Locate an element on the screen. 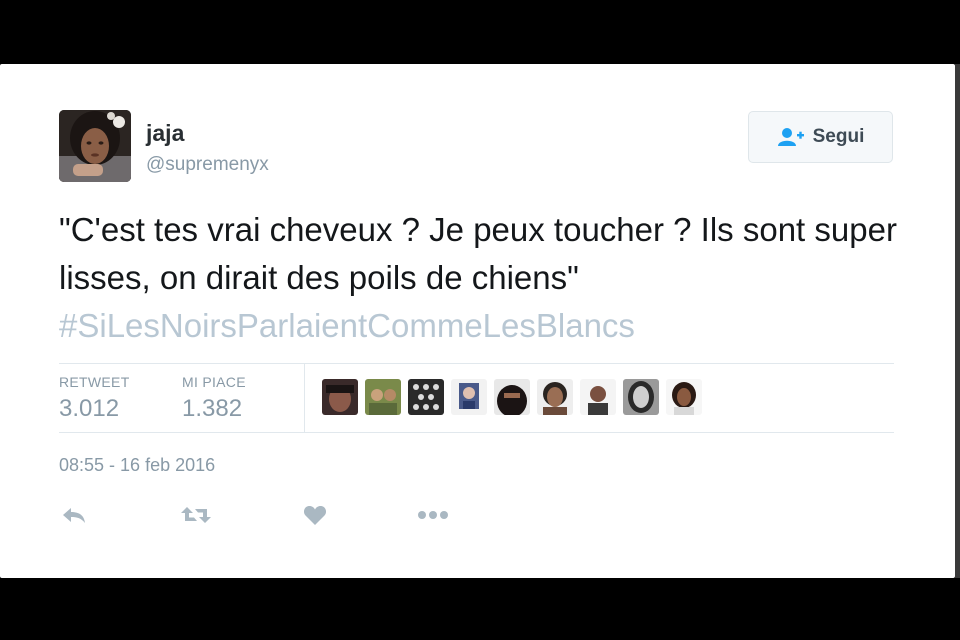  tweet-timestamp: 08:55 - 16 feb 2016 is located at coordinates (137, 465).